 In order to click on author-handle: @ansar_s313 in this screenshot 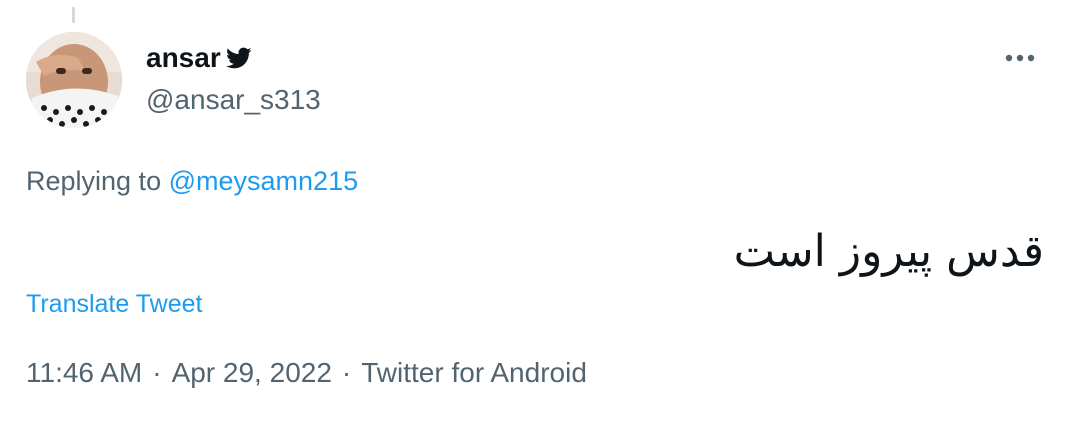, I will do `click(233, 100)`.